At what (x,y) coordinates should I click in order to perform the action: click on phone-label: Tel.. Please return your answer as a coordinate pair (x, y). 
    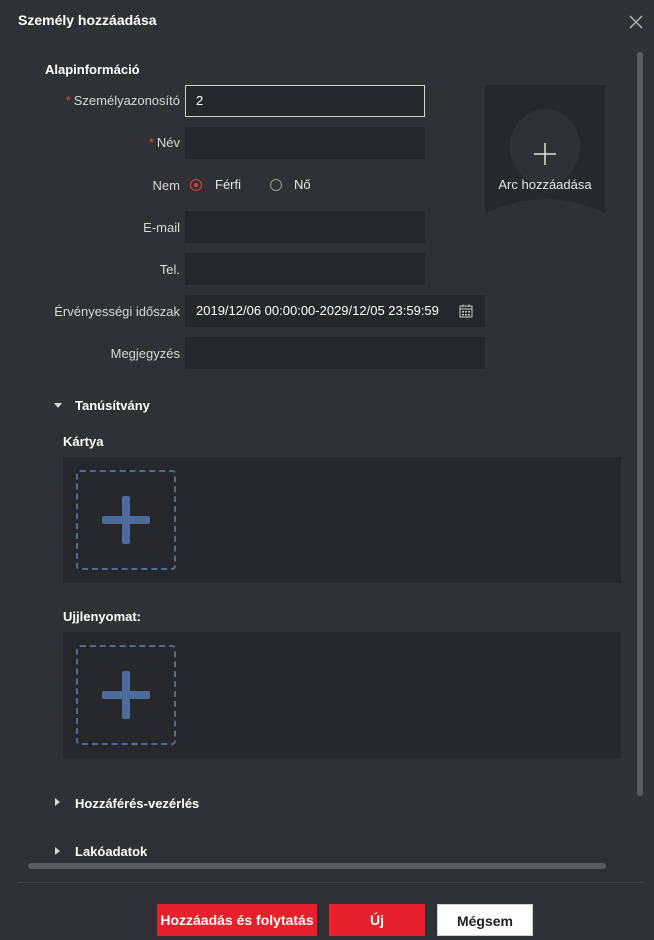
    Looking at the image, I should click on (169, 269).